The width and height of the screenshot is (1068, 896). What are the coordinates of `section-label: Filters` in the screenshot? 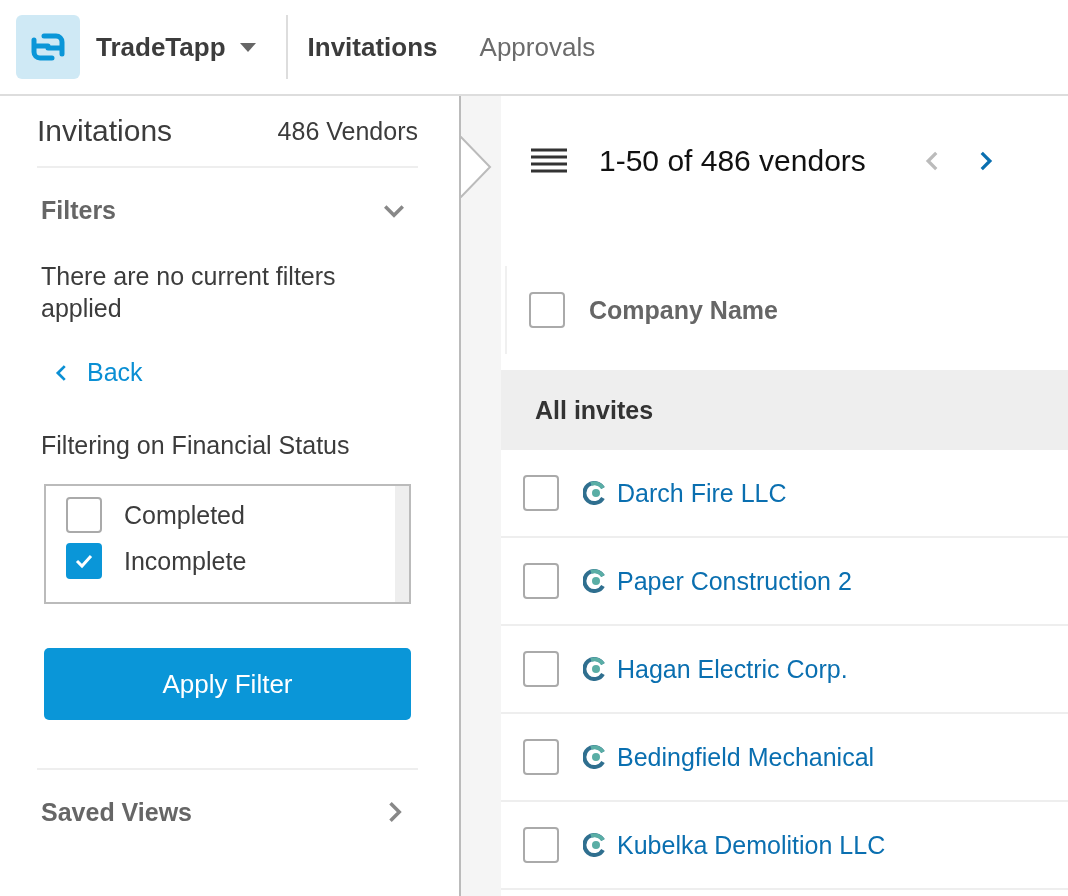 It's located at (79, 210).